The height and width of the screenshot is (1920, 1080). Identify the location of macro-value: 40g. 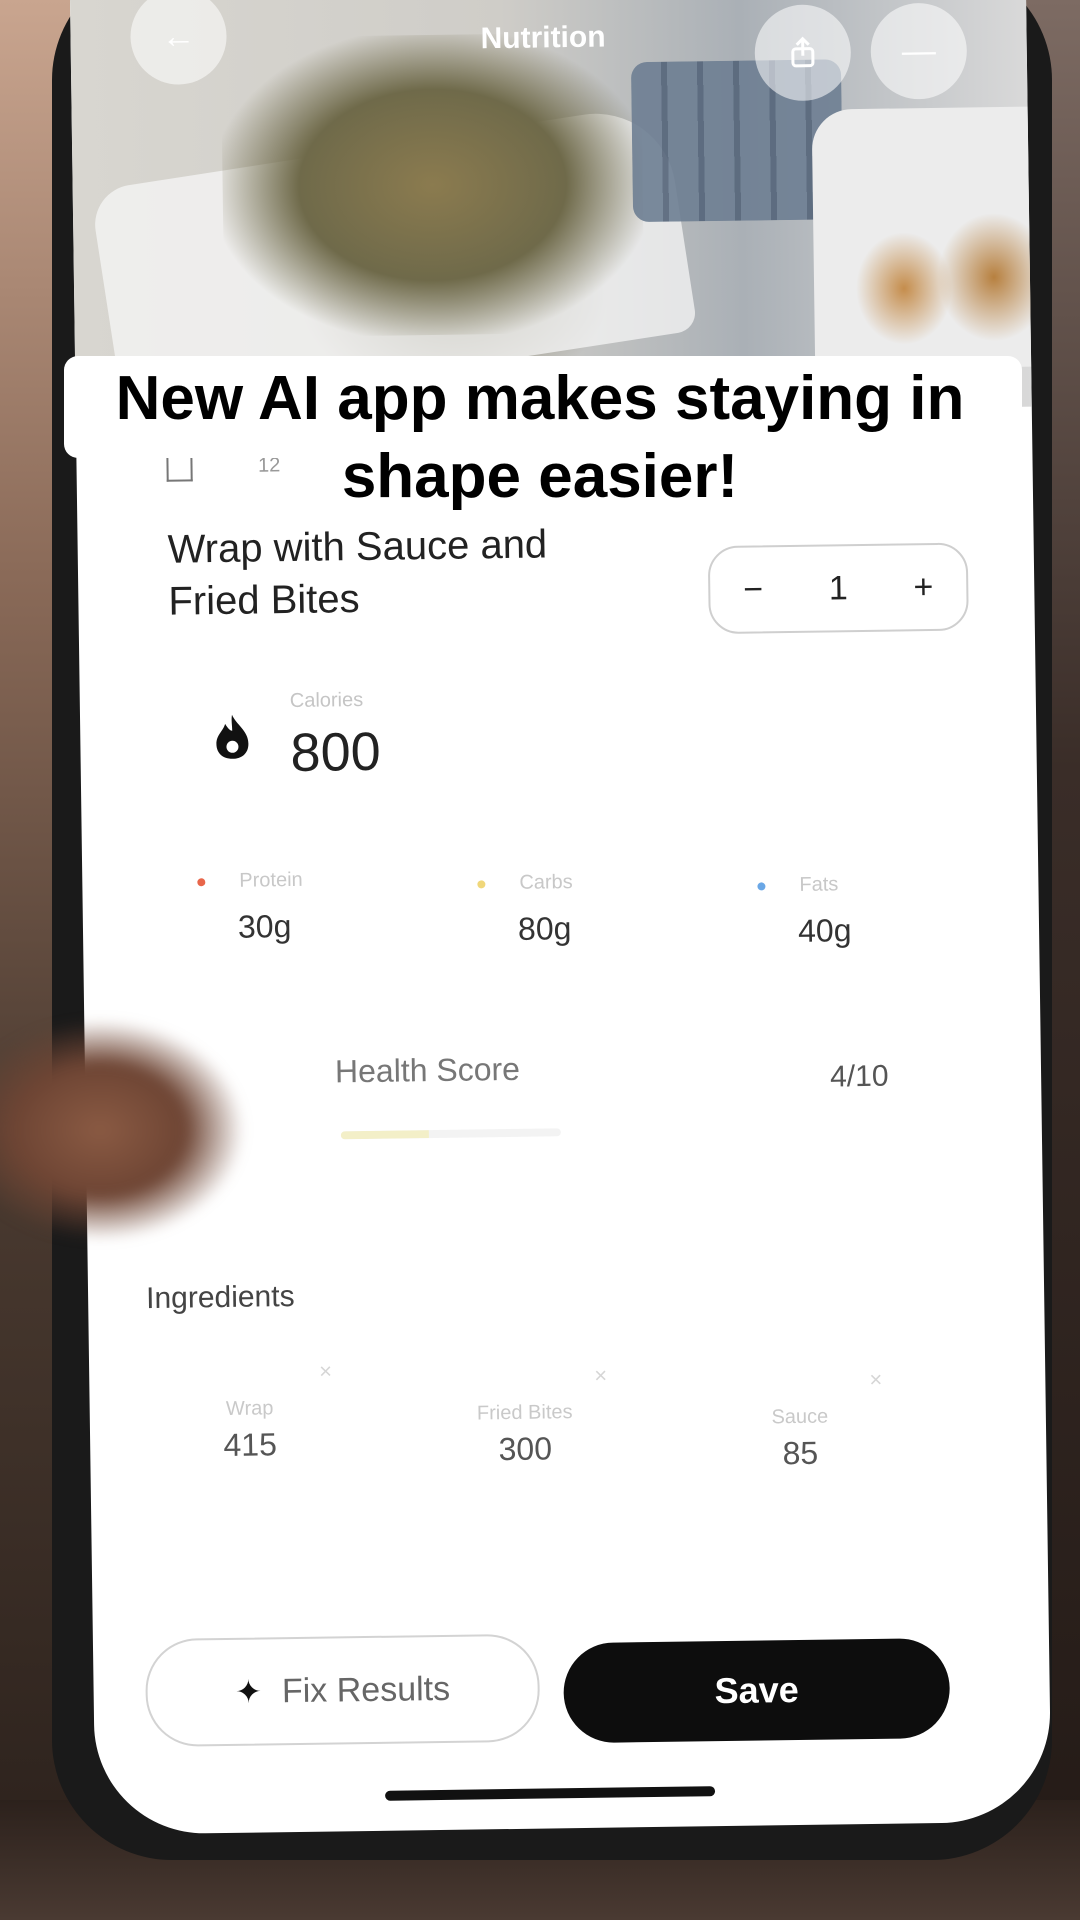
(824, 930).